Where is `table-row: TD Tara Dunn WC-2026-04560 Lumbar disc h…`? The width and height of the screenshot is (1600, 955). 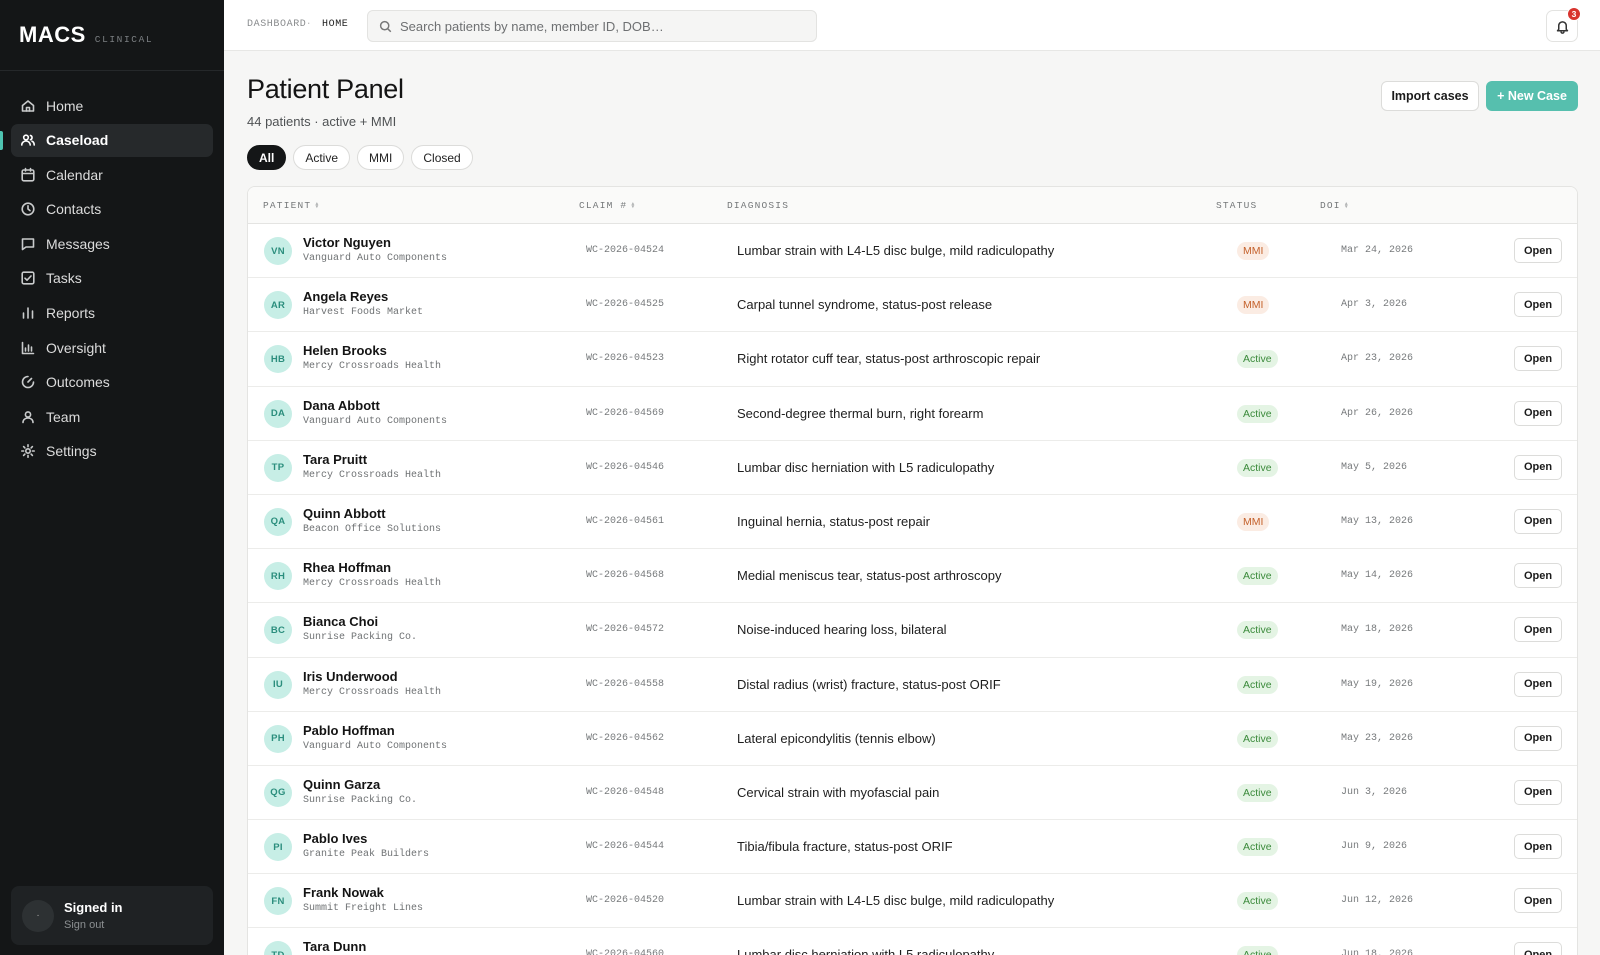 table-row: TD Tara Dunn WC-2026-04560 Lumbar disc h… is located at coordinates (912, 941).